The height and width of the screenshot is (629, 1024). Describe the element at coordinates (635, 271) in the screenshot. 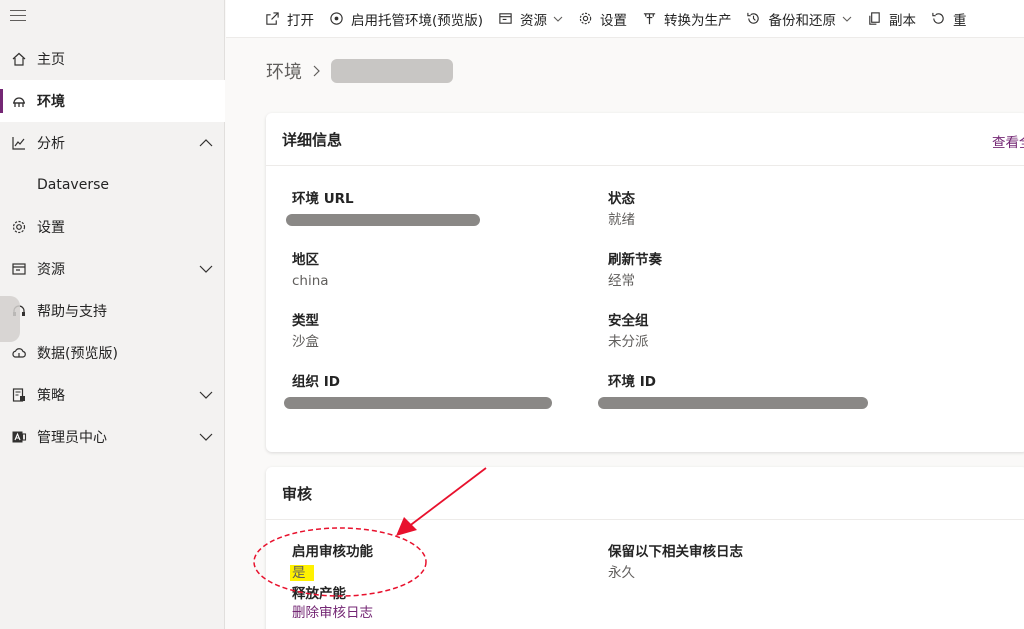

I see `field-refresh-cadence: 刷新节奏 经常` at that location.